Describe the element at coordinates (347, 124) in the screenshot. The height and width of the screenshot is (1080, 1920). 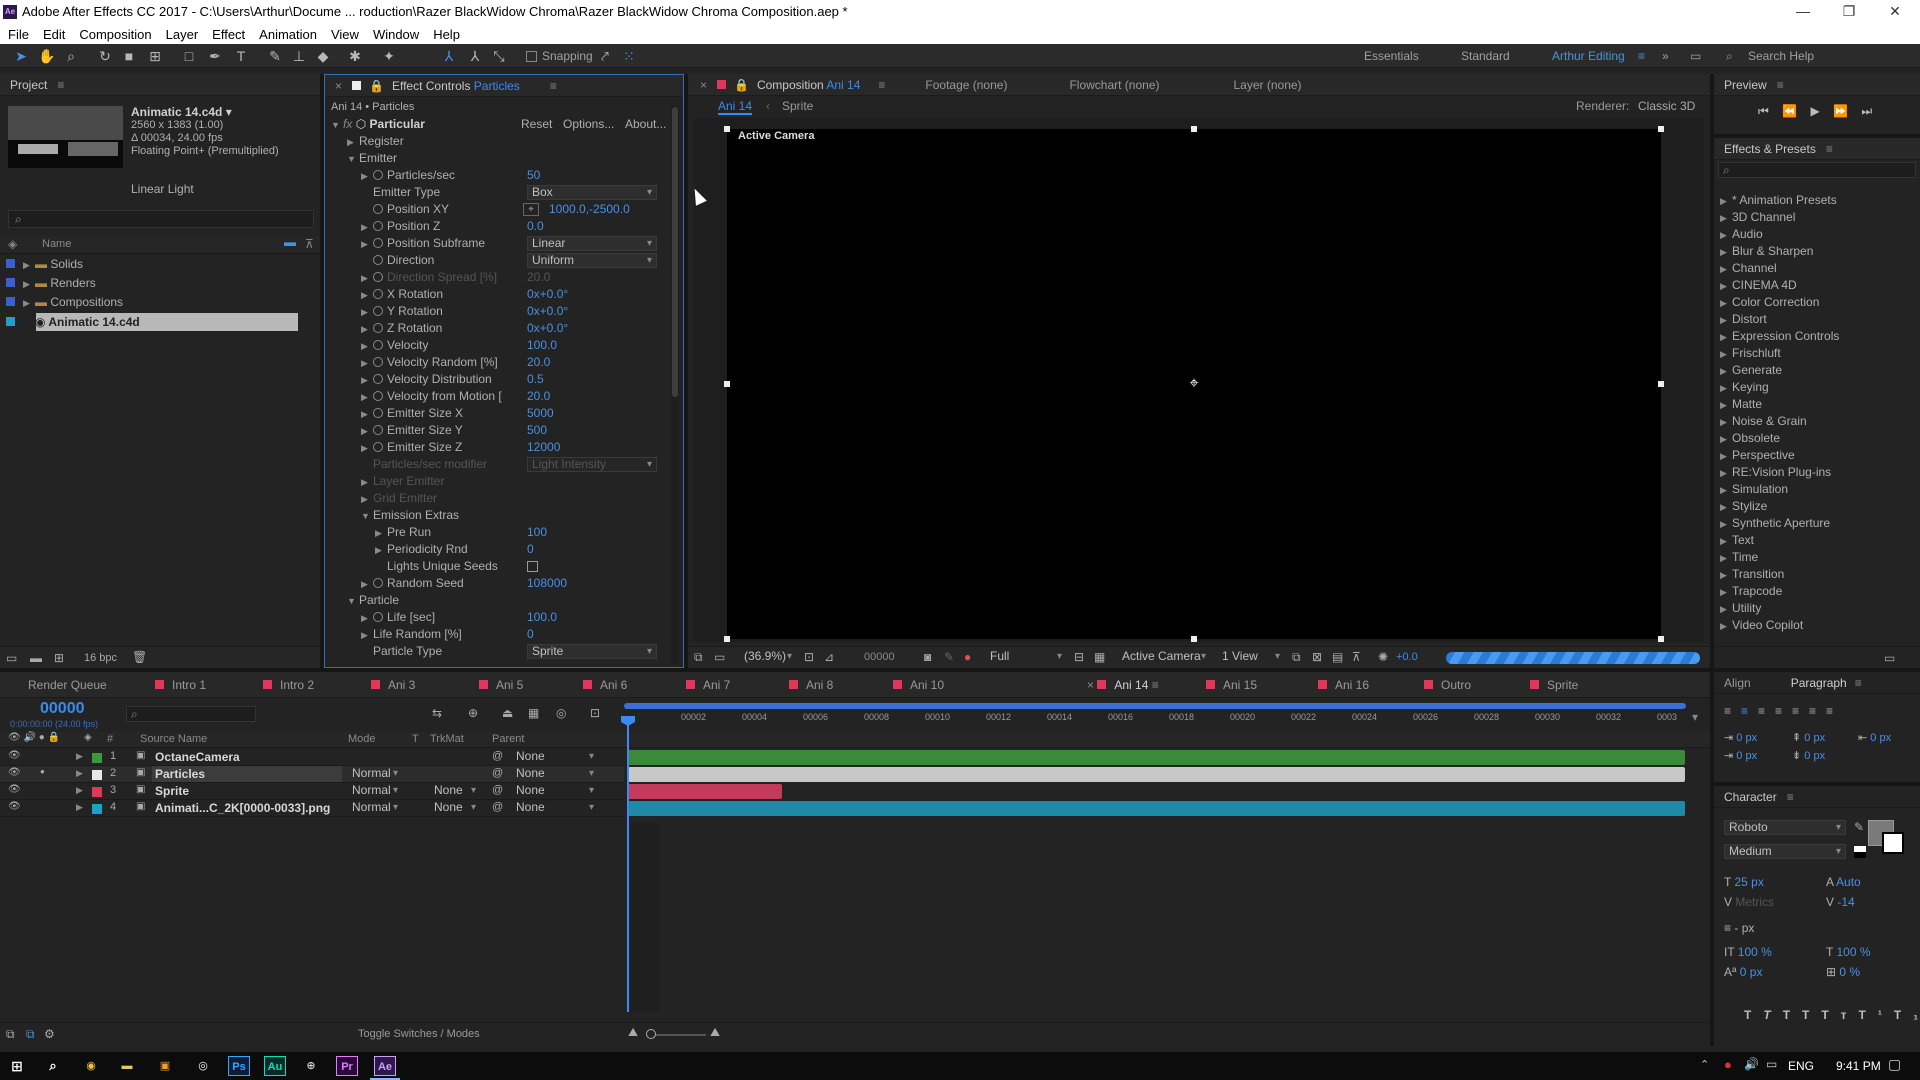
I see `fx-icon: fx` at that location.